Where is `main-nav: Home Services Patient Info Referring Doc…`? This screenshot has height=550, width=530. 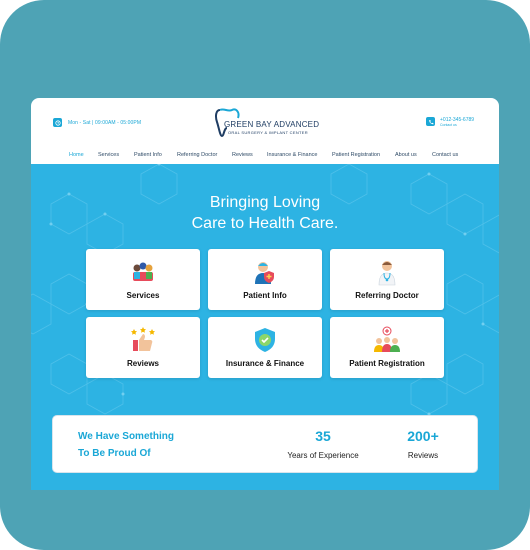 main-nav: Home Services Patient Info Referring Doc… is located at coordinates (265, 156).